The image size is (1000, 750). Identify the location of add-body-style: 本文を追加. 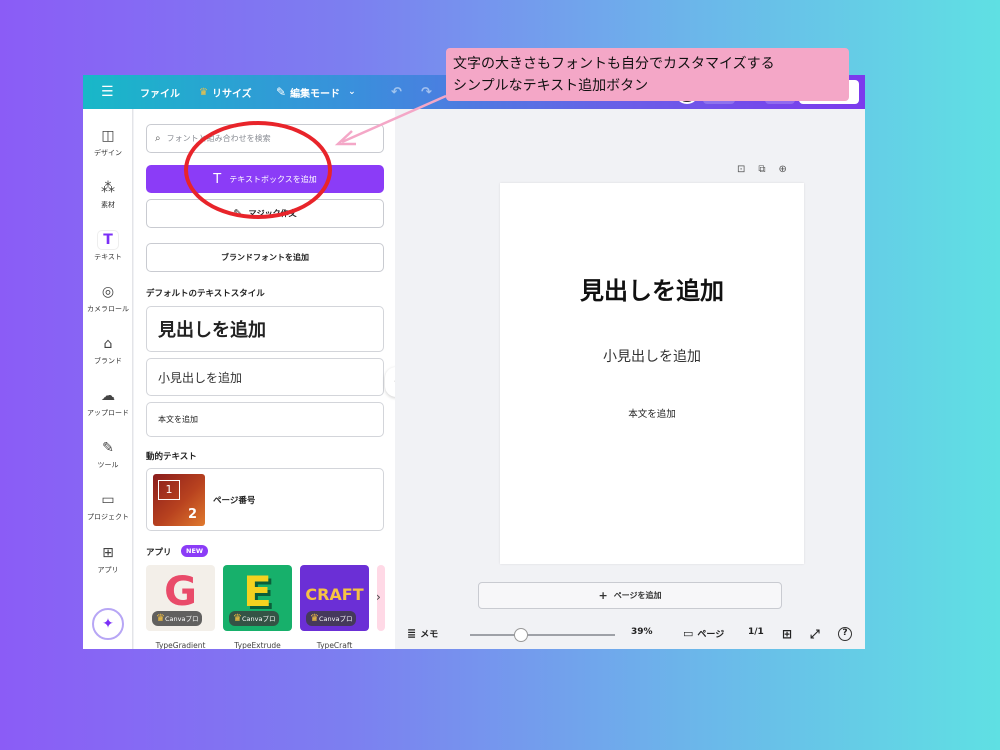
(265, 419).